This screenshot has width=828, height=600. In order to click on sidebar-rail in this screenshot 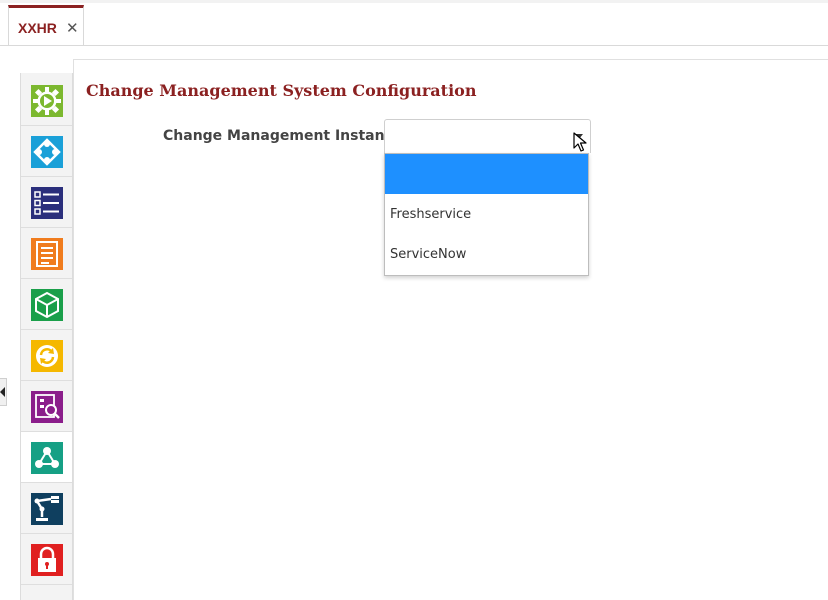, I will do `click(46, 336)`.